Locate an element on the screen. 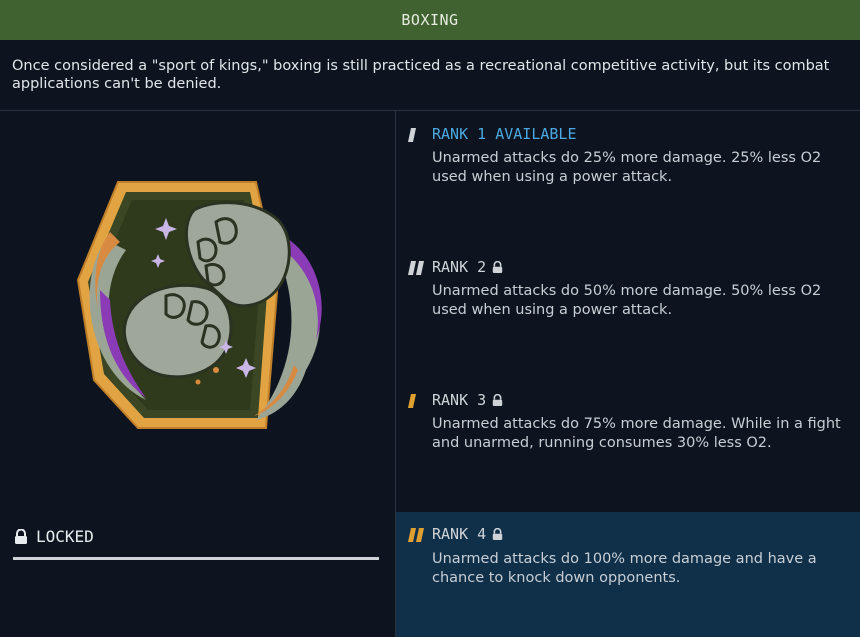  skill-header: BOXING is located at coordinates (430, 20).